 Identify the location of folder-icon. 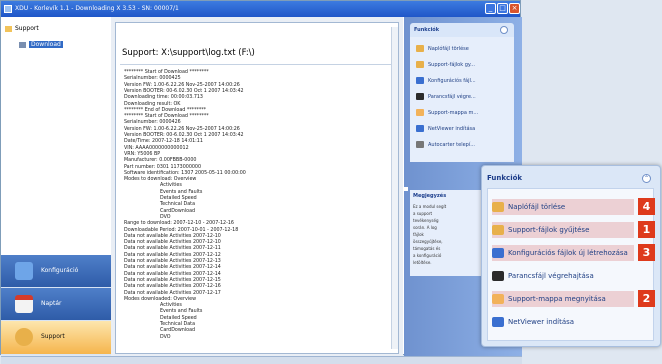
(8, 28).